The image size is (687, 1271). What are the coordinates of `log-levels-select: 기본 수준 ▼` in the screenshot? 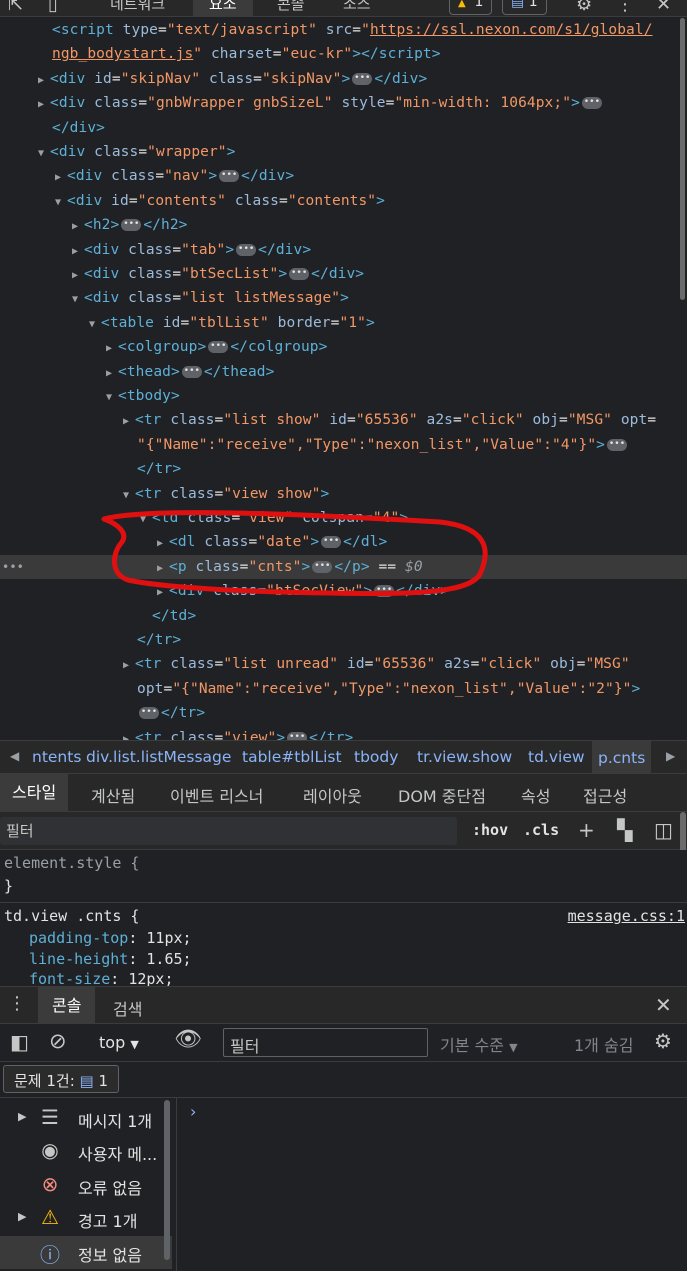 It's located at (479, 1044).